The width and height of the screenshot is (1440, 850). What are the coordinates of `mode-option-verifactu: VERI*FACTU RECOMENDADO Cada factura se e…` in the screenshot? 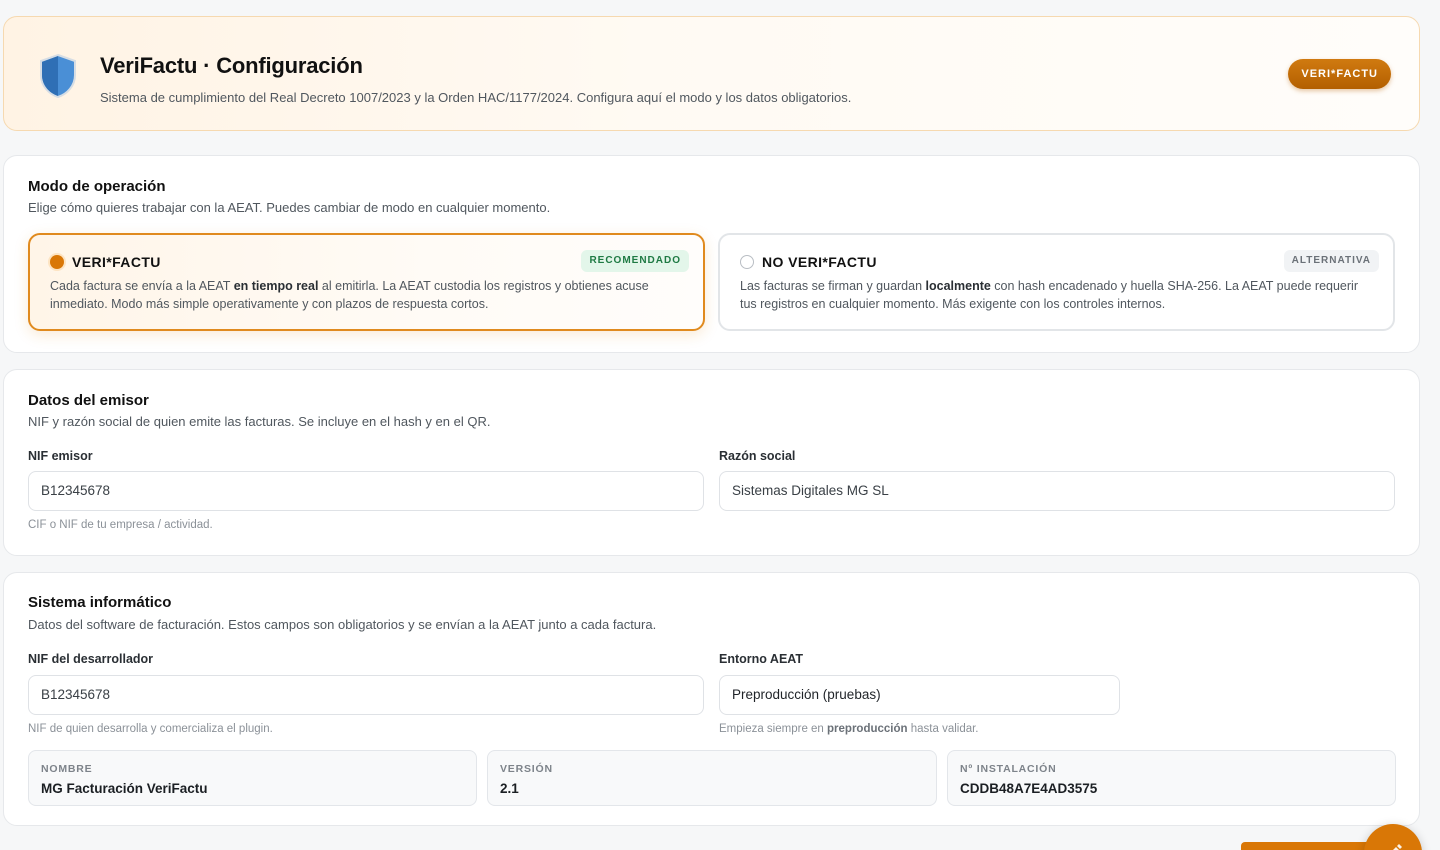 It's located at (366, 282).